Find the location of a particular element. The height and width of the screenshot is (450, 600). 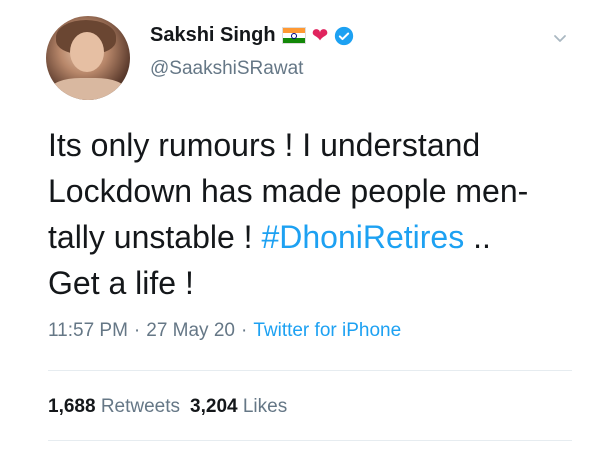

display-name: Sakshi Singh is located at coordinates (213, 35).